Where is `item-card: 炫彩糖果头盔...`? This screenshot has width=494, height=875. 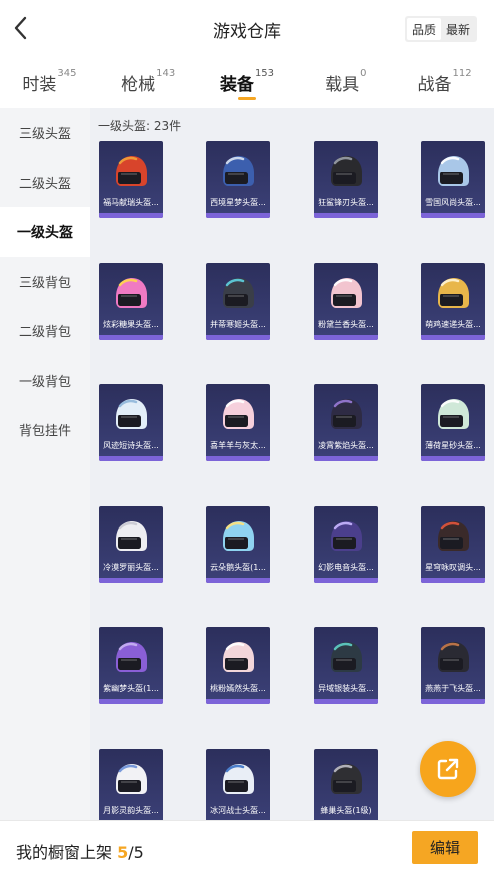 item-card: 炫彩糖果头盔... is located at coordinates (131, 301).